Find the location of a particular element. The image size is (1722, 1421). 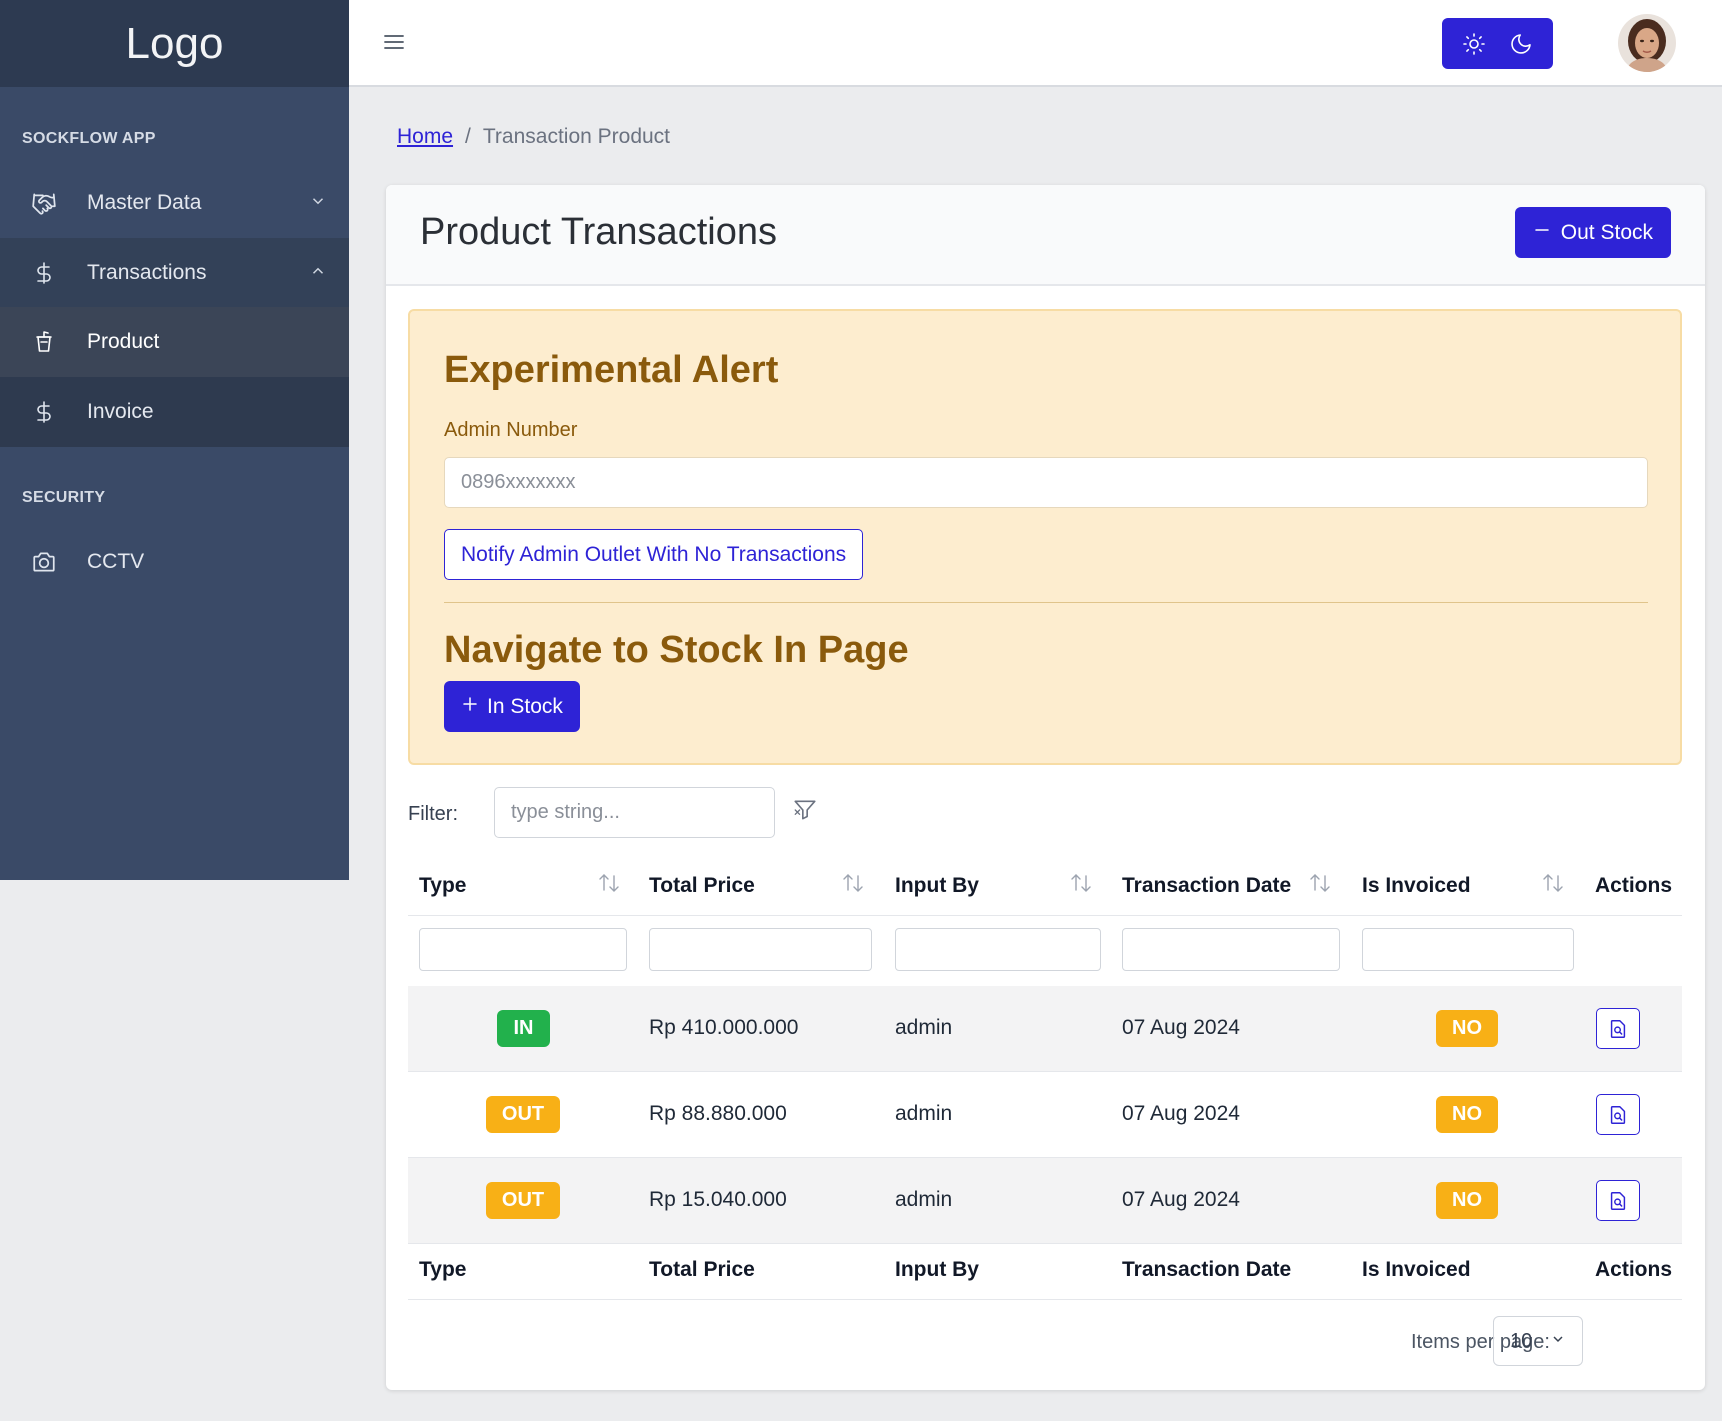

sidebar-item-label: Invoice is located at coordinates (120, 411).